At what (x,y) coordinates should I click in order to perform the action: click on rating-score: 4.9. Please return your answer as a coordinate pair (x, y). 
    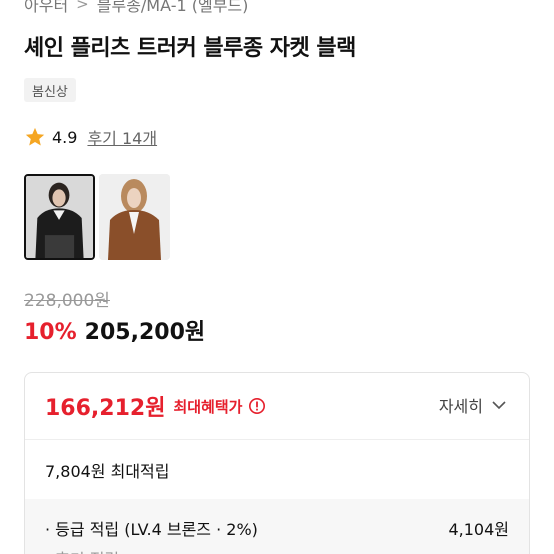
    Looking at the image, I should click on (65, 137).